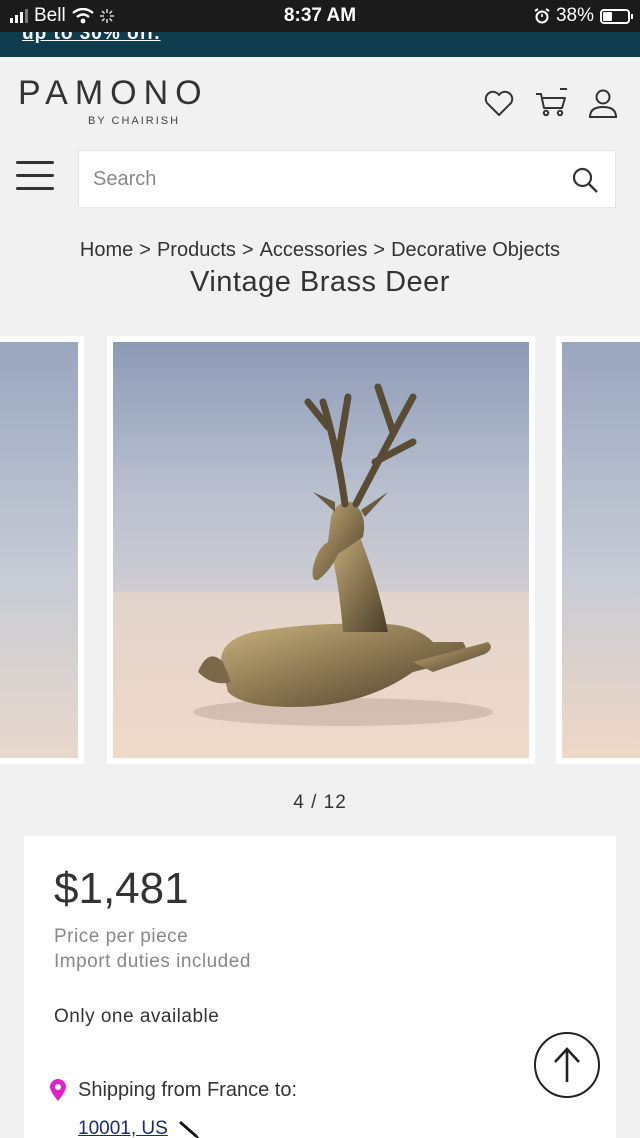  Describe the element at coordinates (475, 250) in the screenshot. I see `breadcrumb-decorative-objects: Decorative Objects` at that location.